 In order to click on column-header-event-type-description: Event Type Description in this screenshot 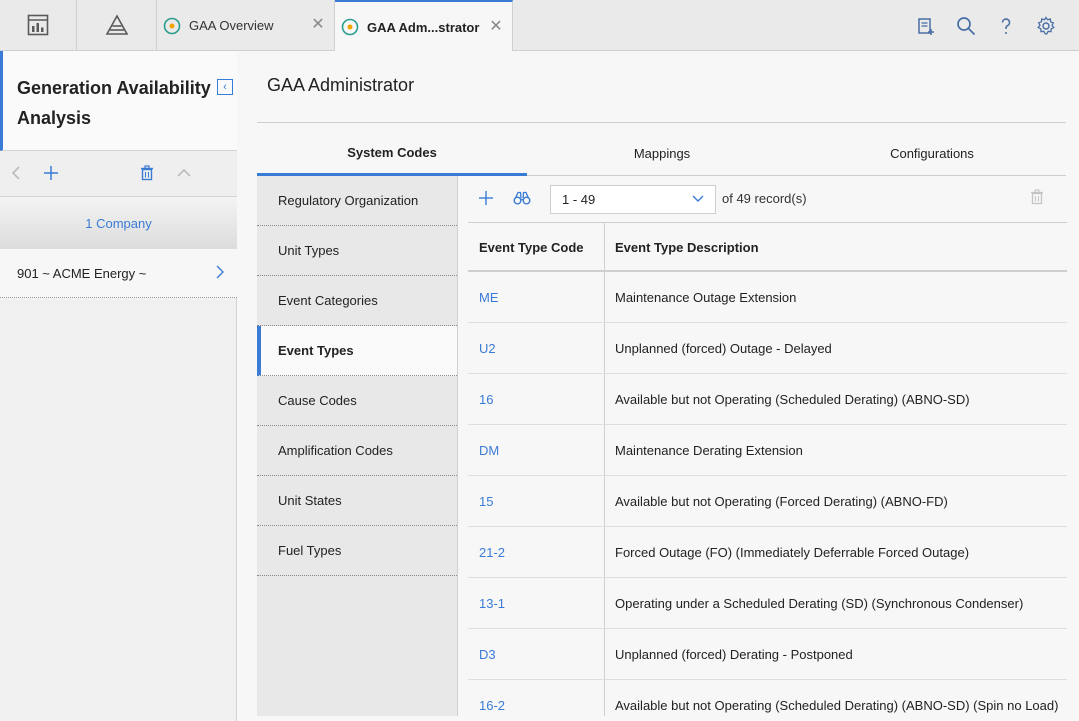, I will do `click(687, 247)`.